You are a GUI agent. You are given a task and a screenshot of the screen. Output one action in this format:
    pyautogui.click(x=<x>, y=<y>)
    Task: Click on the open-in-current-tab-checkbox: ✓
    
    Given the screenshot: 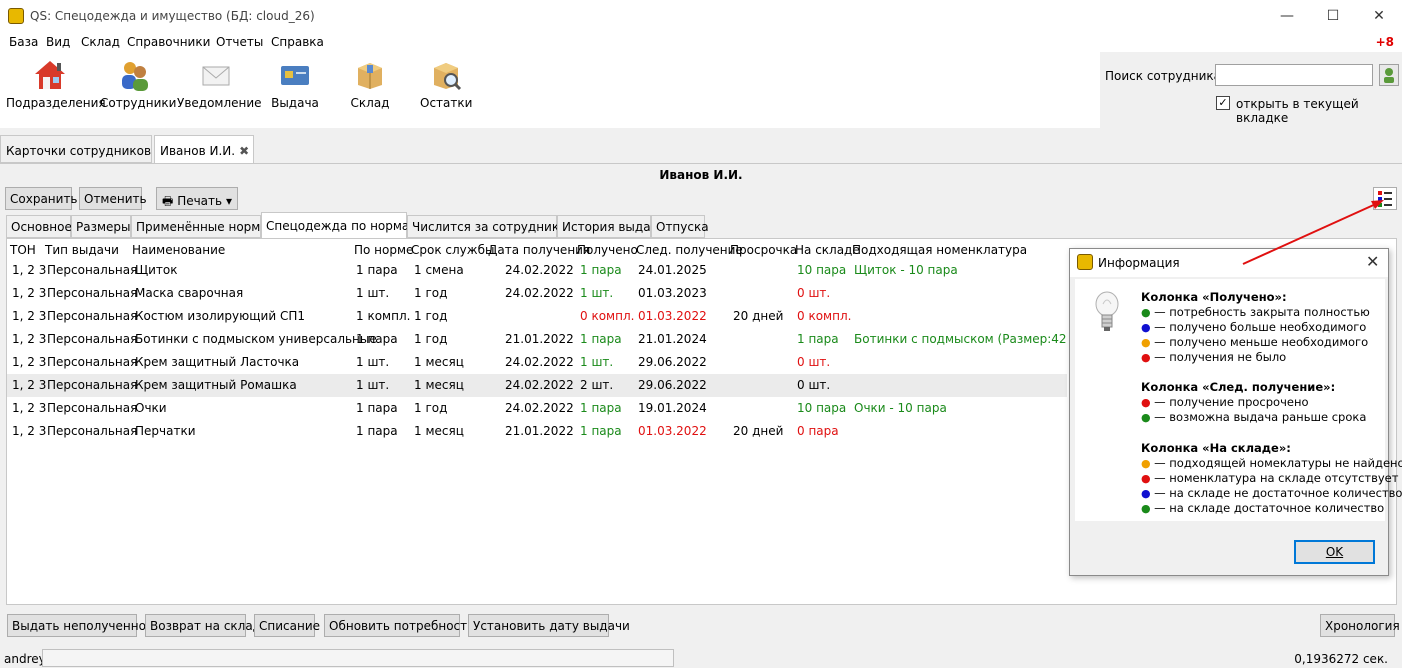 What is the action you would take?
    pyautogui.click(x=1223, y=103)
    